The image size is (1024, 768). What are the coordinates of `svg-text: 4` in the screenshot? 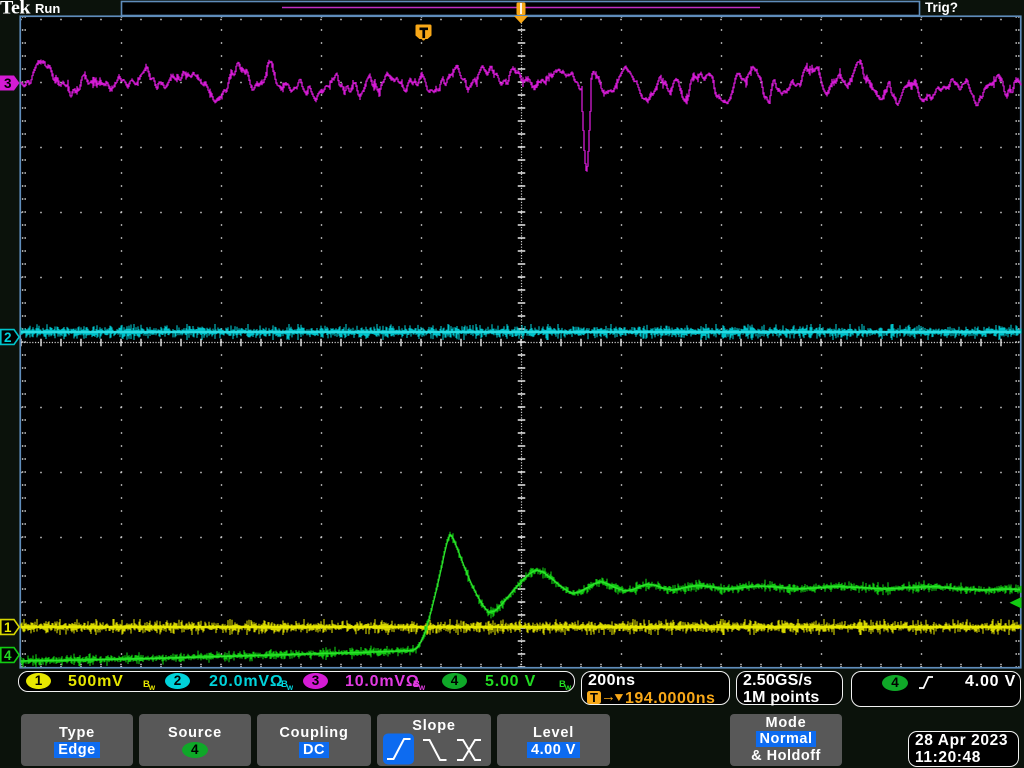 It's located at (8, 655).